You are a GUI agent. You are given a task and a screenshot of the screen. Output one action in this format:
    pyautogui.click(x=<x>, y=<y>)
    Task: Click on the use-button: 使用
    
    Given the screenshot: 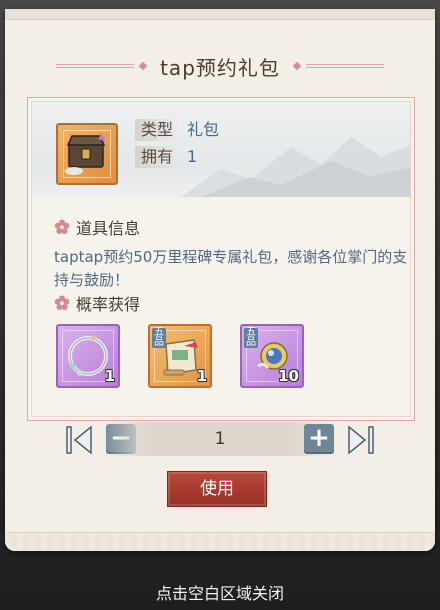 What is the action you would take?
    pyautogui.click(x=217, y=489)
    